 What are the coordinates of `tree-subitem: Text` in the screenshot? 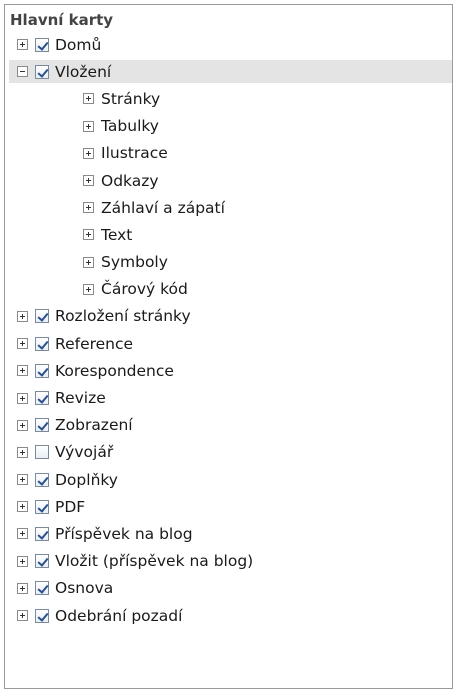 It's located at (228, 234).